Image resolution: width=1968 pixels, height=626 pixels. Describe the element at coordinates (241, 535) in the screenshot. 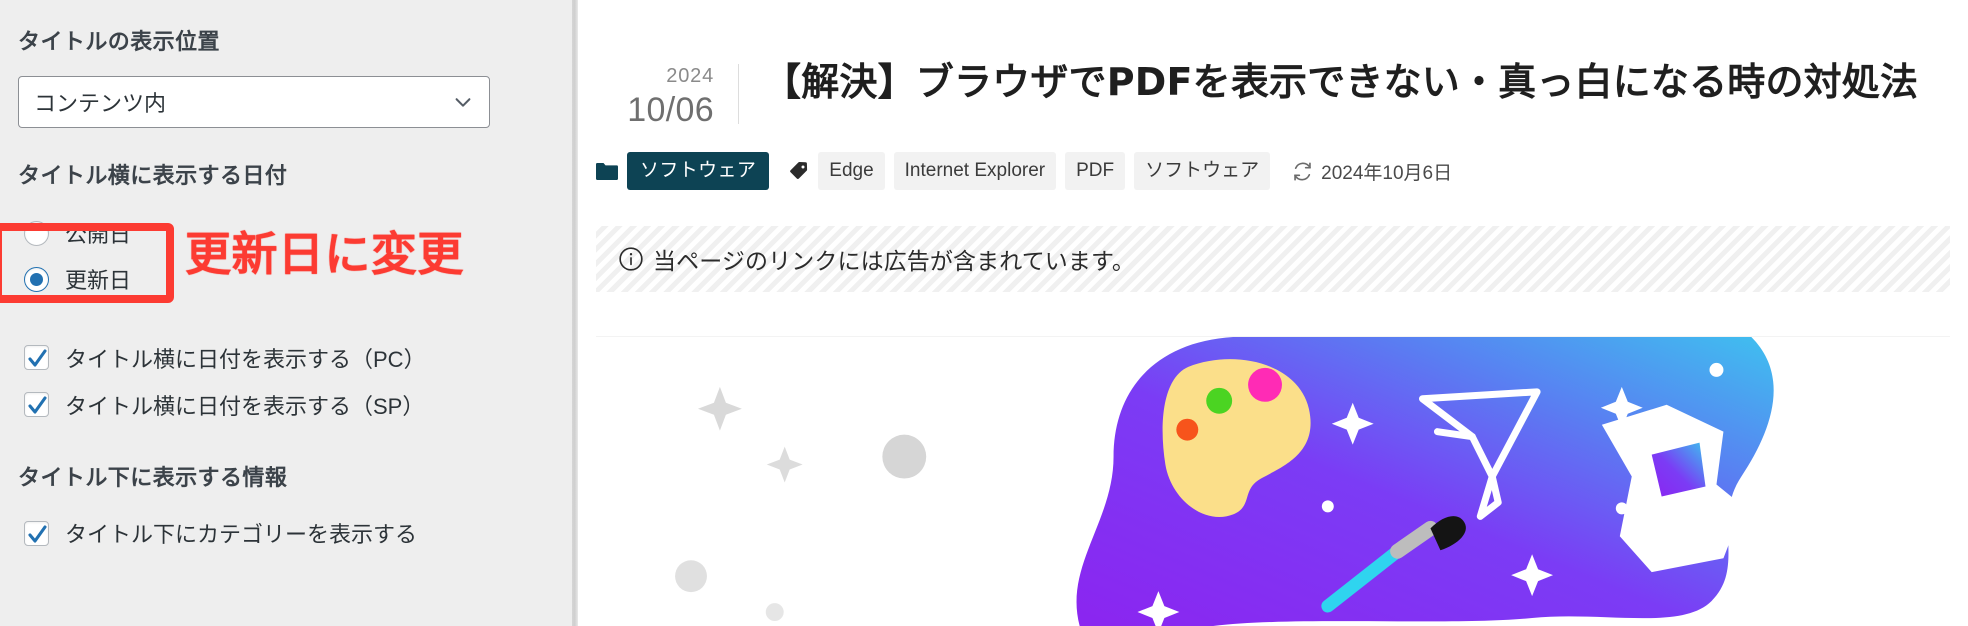

I see `checkbox-label-show-category: タイトル下にカテゴリーを表示する` at that location.